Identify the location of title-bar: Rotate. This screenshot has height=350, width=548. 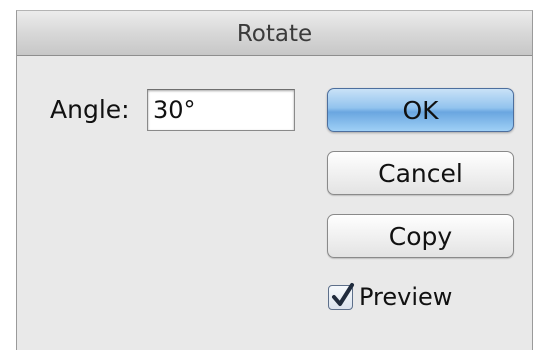
(274, 33).